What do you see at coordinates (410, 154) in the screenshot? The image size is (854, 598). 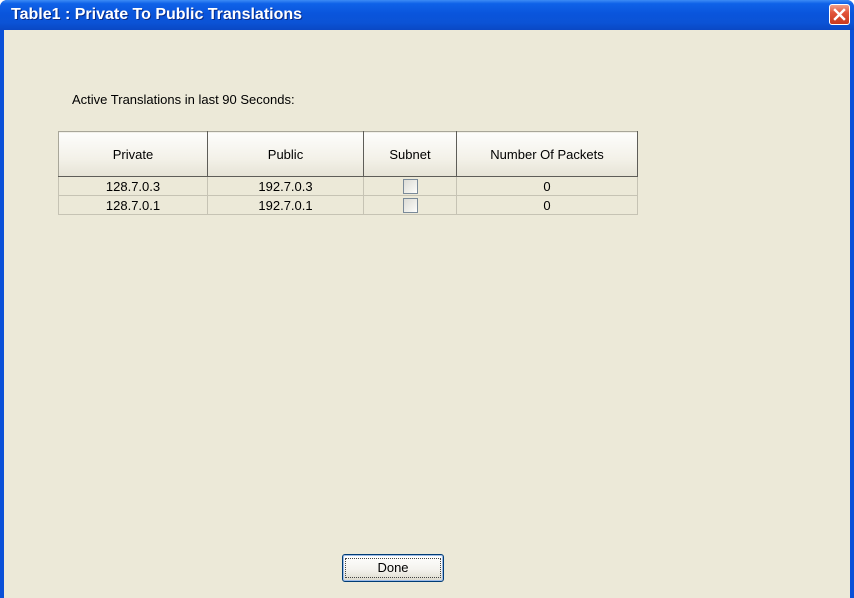 I see `column-header-subnet: Subnet` at bounding box center [410, 154].